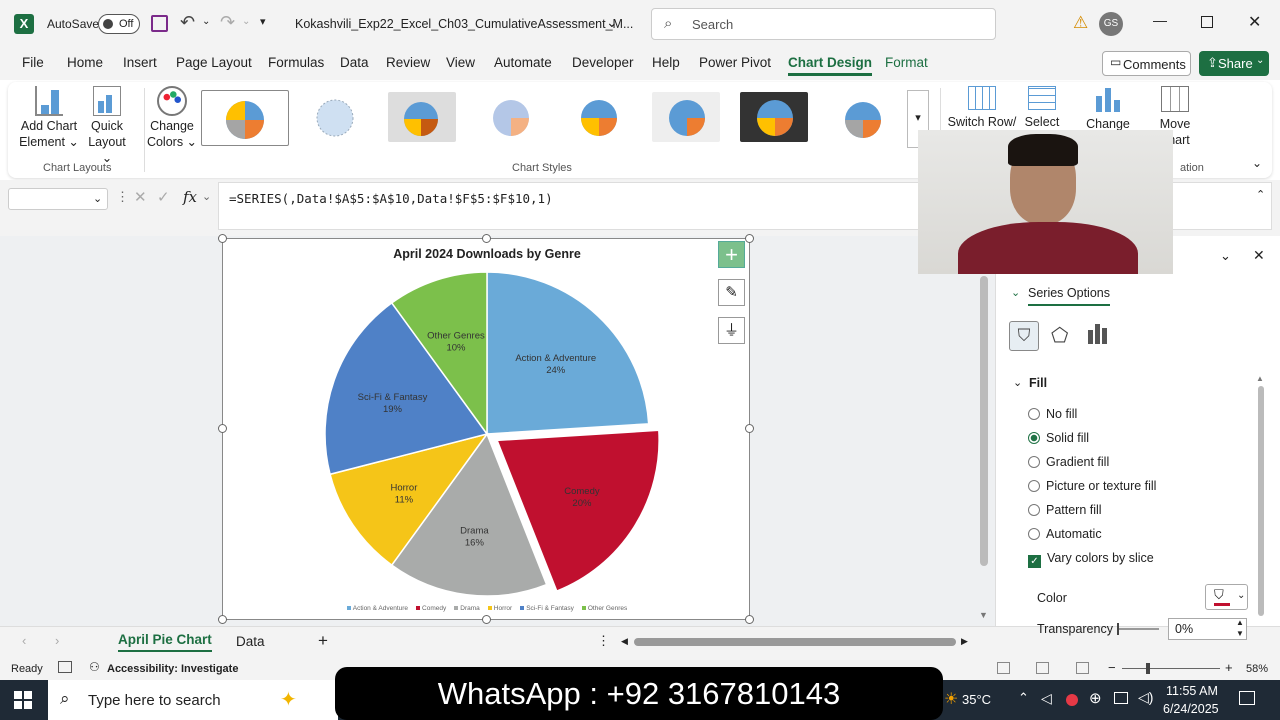  What do you see at coordinates (1065, 510) in the screenshot?
I see `option-pattern-fill: Pattern fill` at bounding box center [1065, 510].